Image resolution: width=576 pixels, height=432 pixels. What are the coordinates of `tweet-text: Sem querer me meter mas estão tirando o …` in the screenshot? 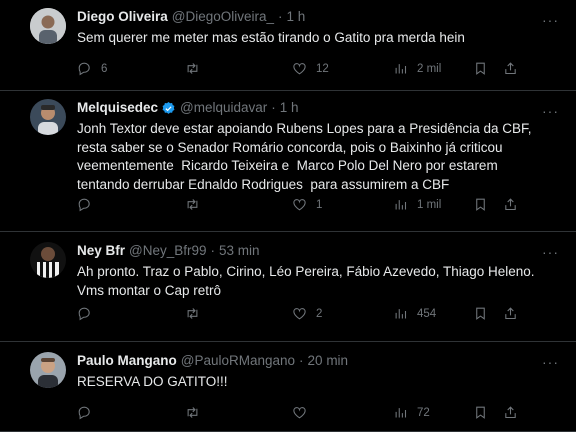 It's located at (271, 37).